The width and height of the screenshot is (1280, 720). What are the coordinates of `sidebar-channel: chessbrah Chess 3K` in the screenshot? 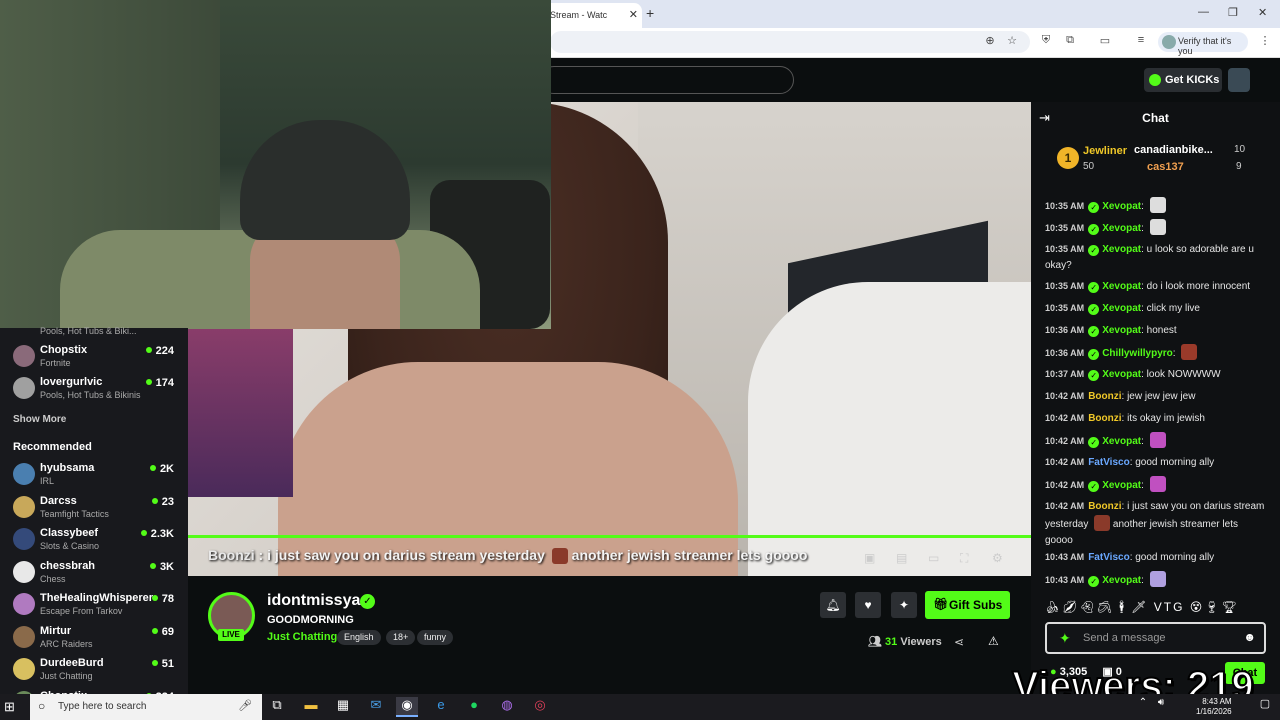 It's located at (94, 574).